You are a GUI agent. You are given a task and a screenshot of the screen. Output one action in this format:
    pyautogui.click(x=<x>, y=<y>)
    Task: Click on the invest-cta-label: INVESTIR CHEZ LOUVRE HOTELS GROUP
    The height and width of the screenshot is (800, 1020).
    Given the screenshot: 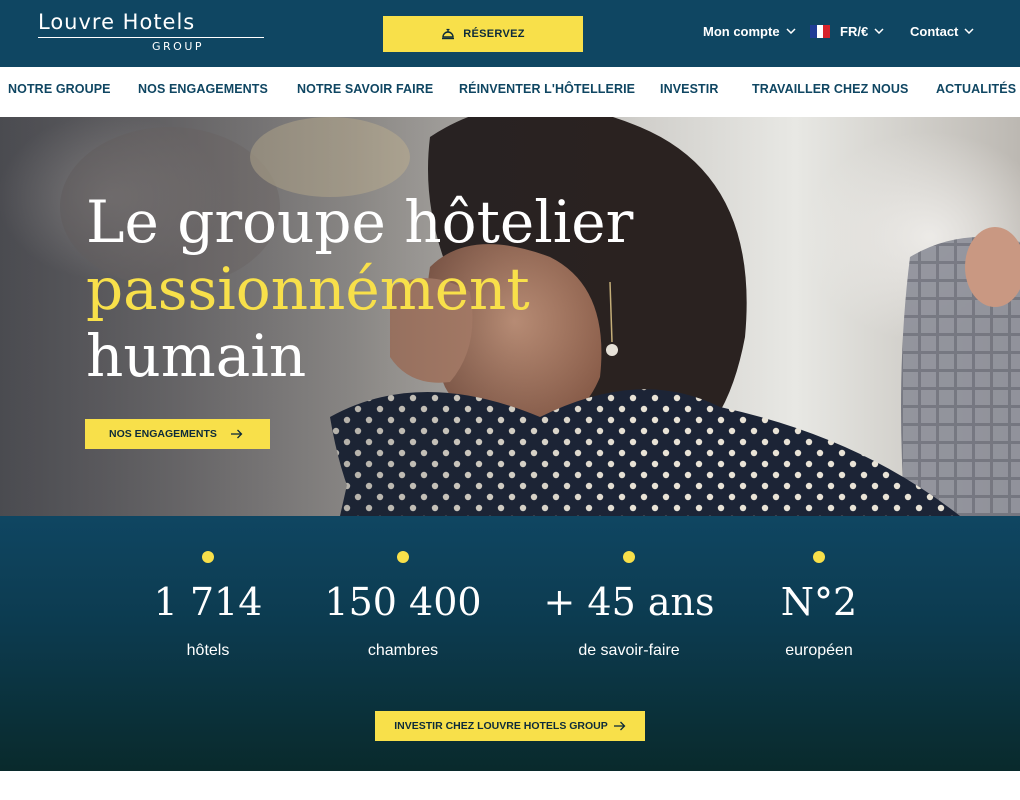 What is the action you would take?
    pyautogui.click(x=501, y=726)
    